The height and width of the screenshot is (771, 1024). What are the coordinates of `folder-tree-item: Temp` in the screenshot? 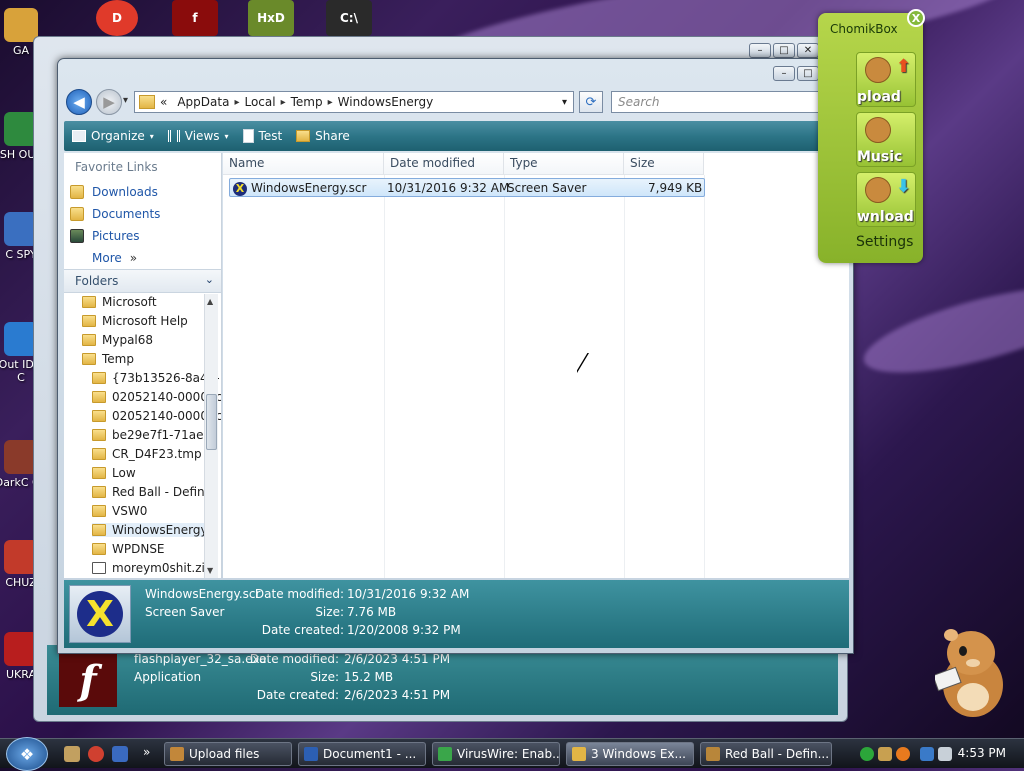 It's located at (108, 359).